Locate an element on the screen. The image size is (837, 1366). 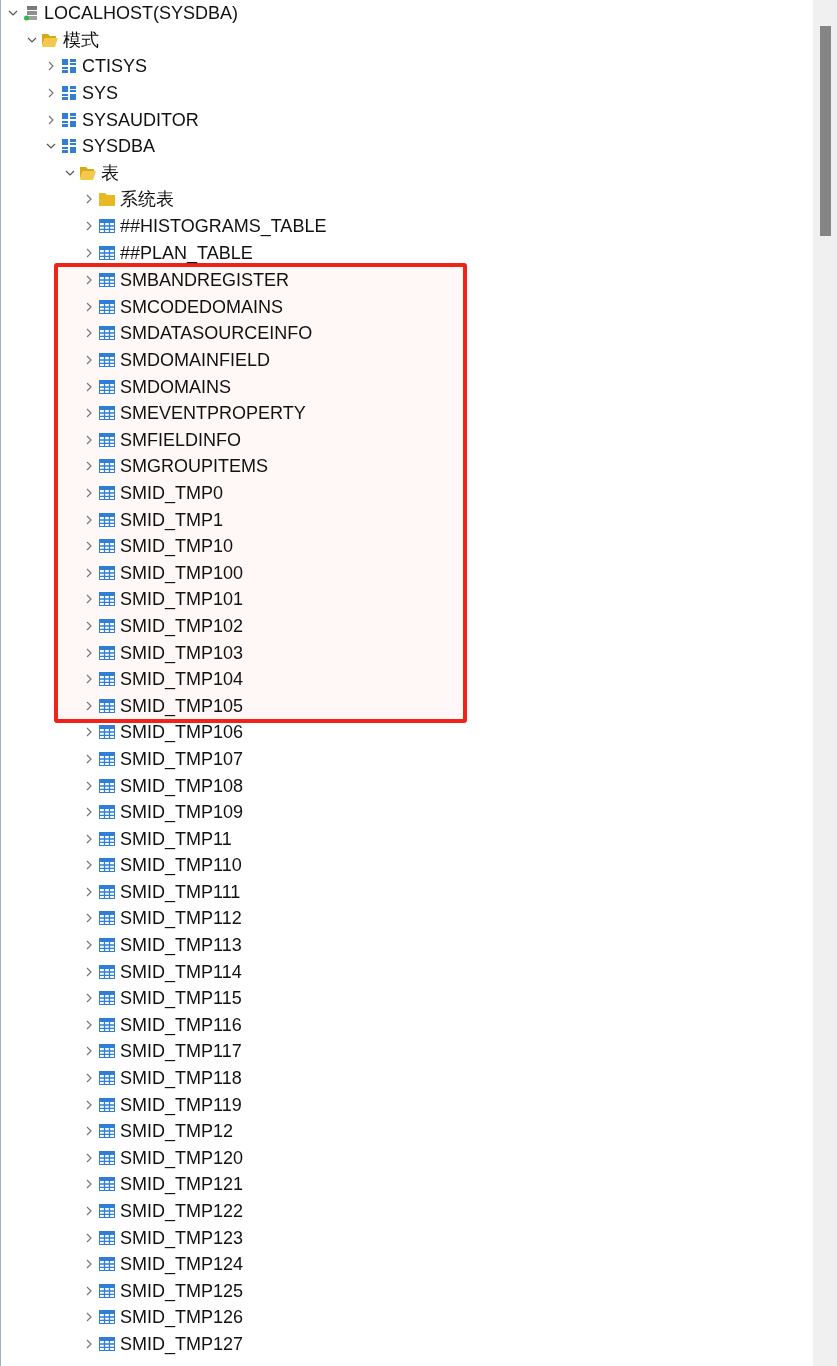
tree-item-label: SMID_TMP121 is located at coordinates (182, 1184).